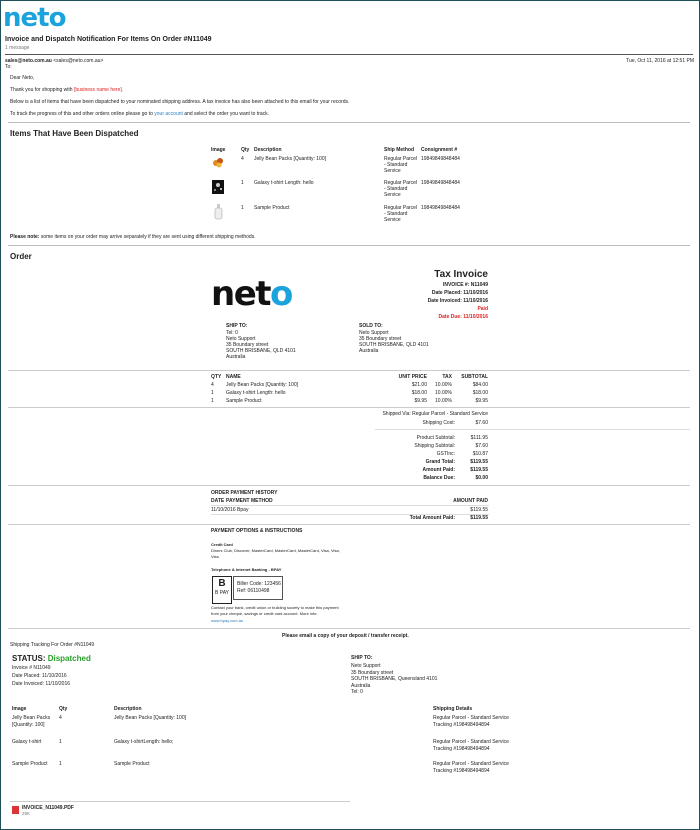  Describe the element at coordinates (253, 591) in the screenshot. I see `bpay-ref: Ref: 06110498` at that location.